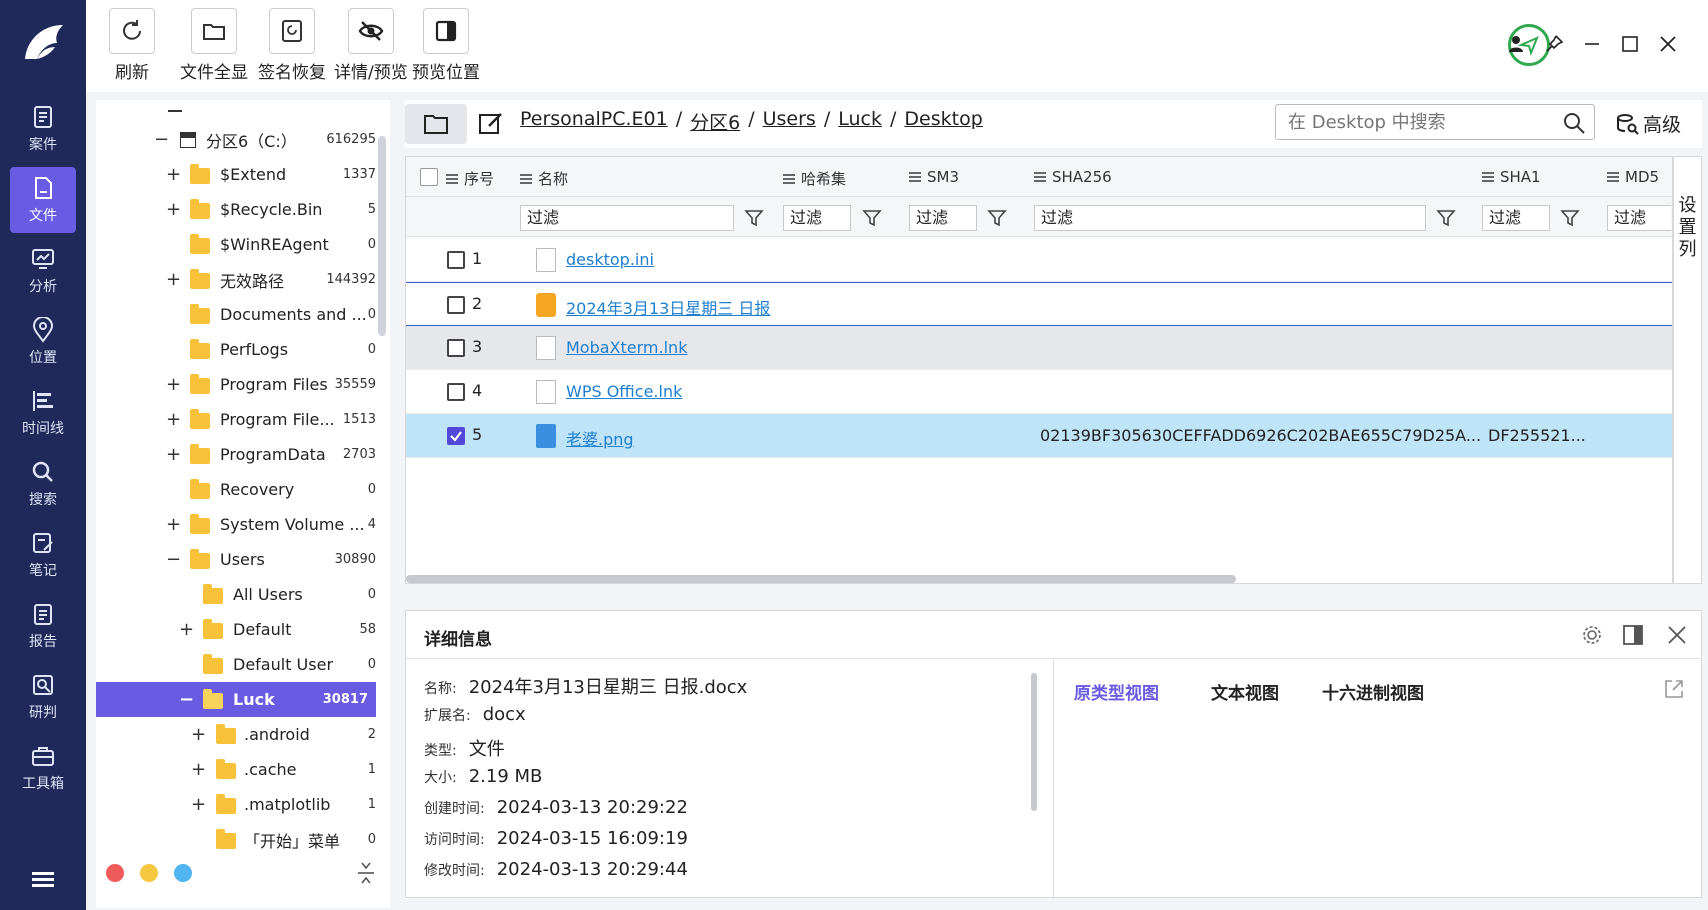 The height and width of the screenshot is (910, 1708). I want to click on detail-scrollbar, so click(1034, 742).